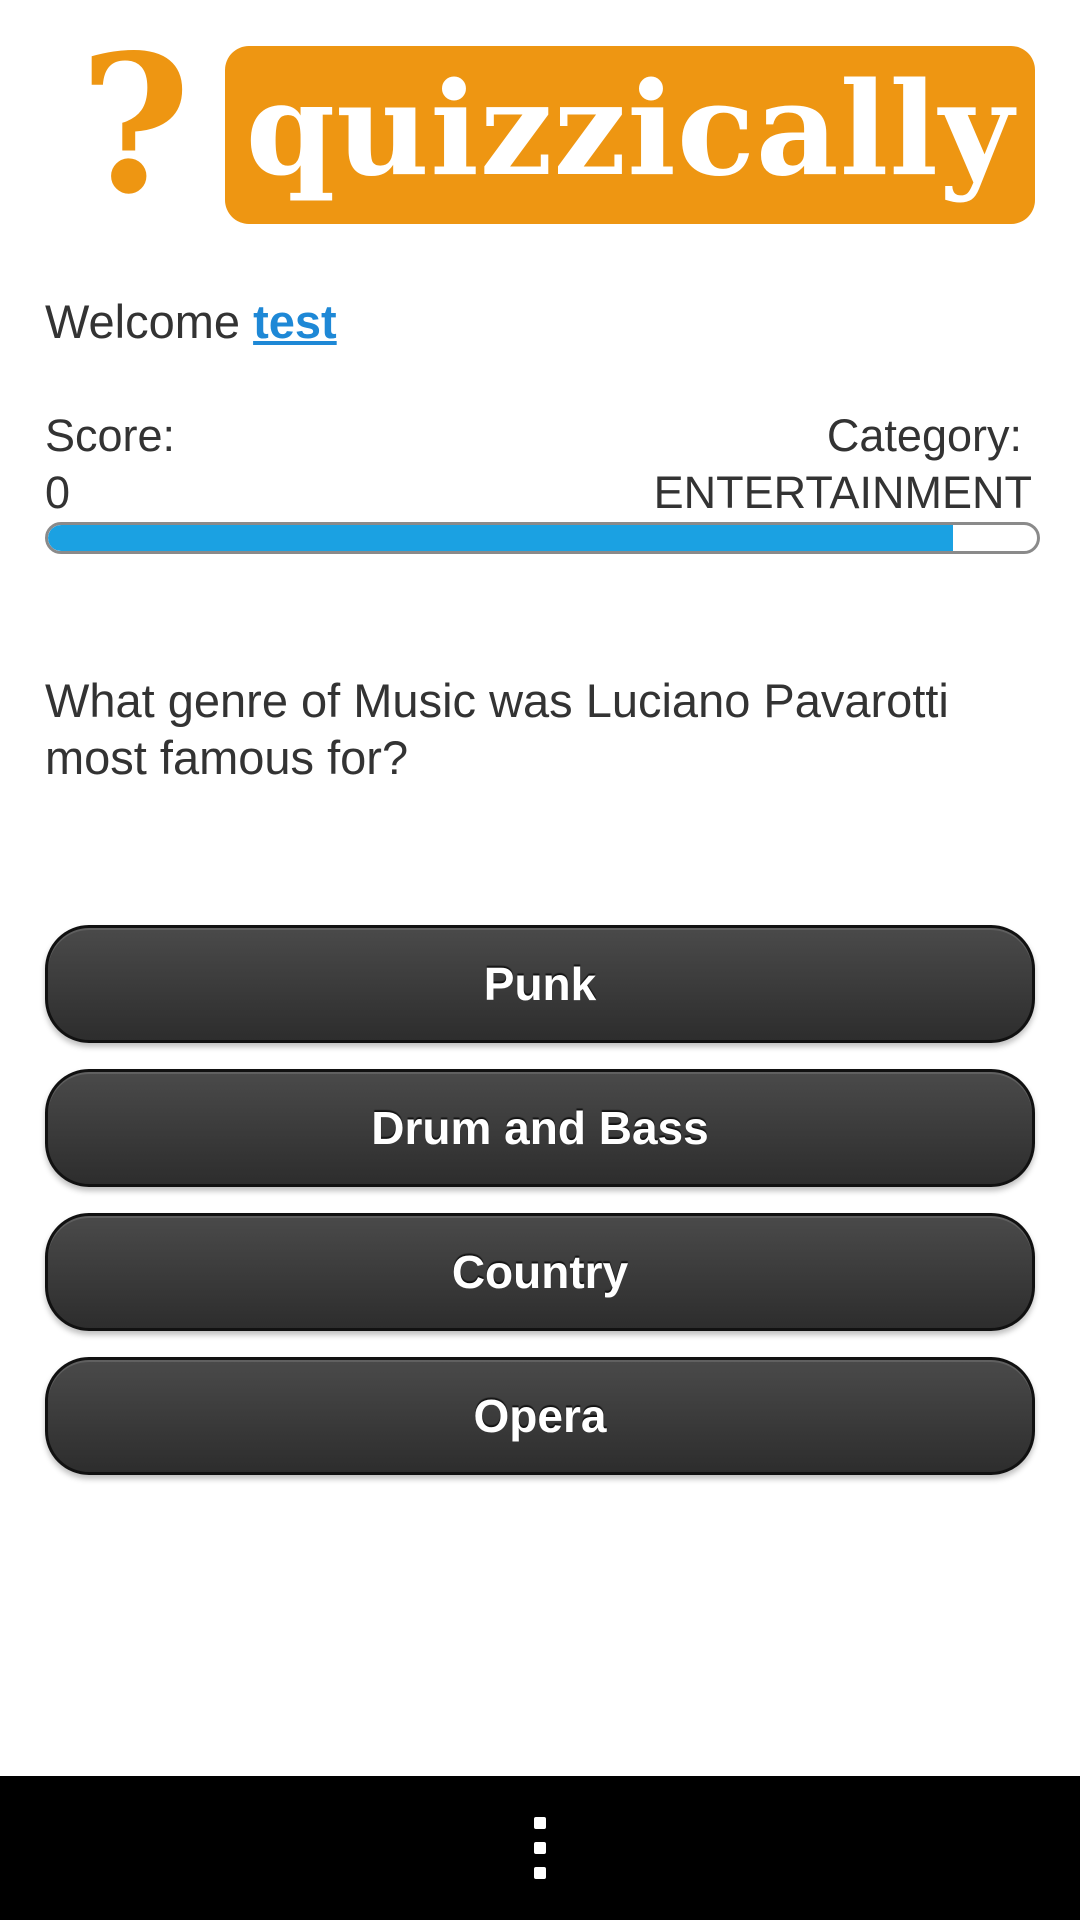 The image size is (1080, 1920). I want to click on brand-logo: quizzically, so click(630, 135).